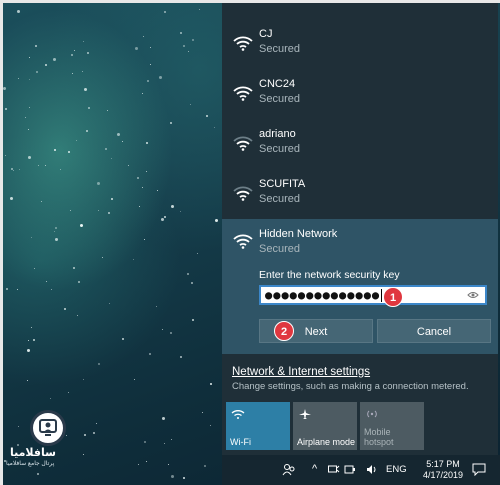  What do you see at coordinates (434, 331) in the screenshot?
I see `cancel-button: Cancel` at bounding box center [434, 331].